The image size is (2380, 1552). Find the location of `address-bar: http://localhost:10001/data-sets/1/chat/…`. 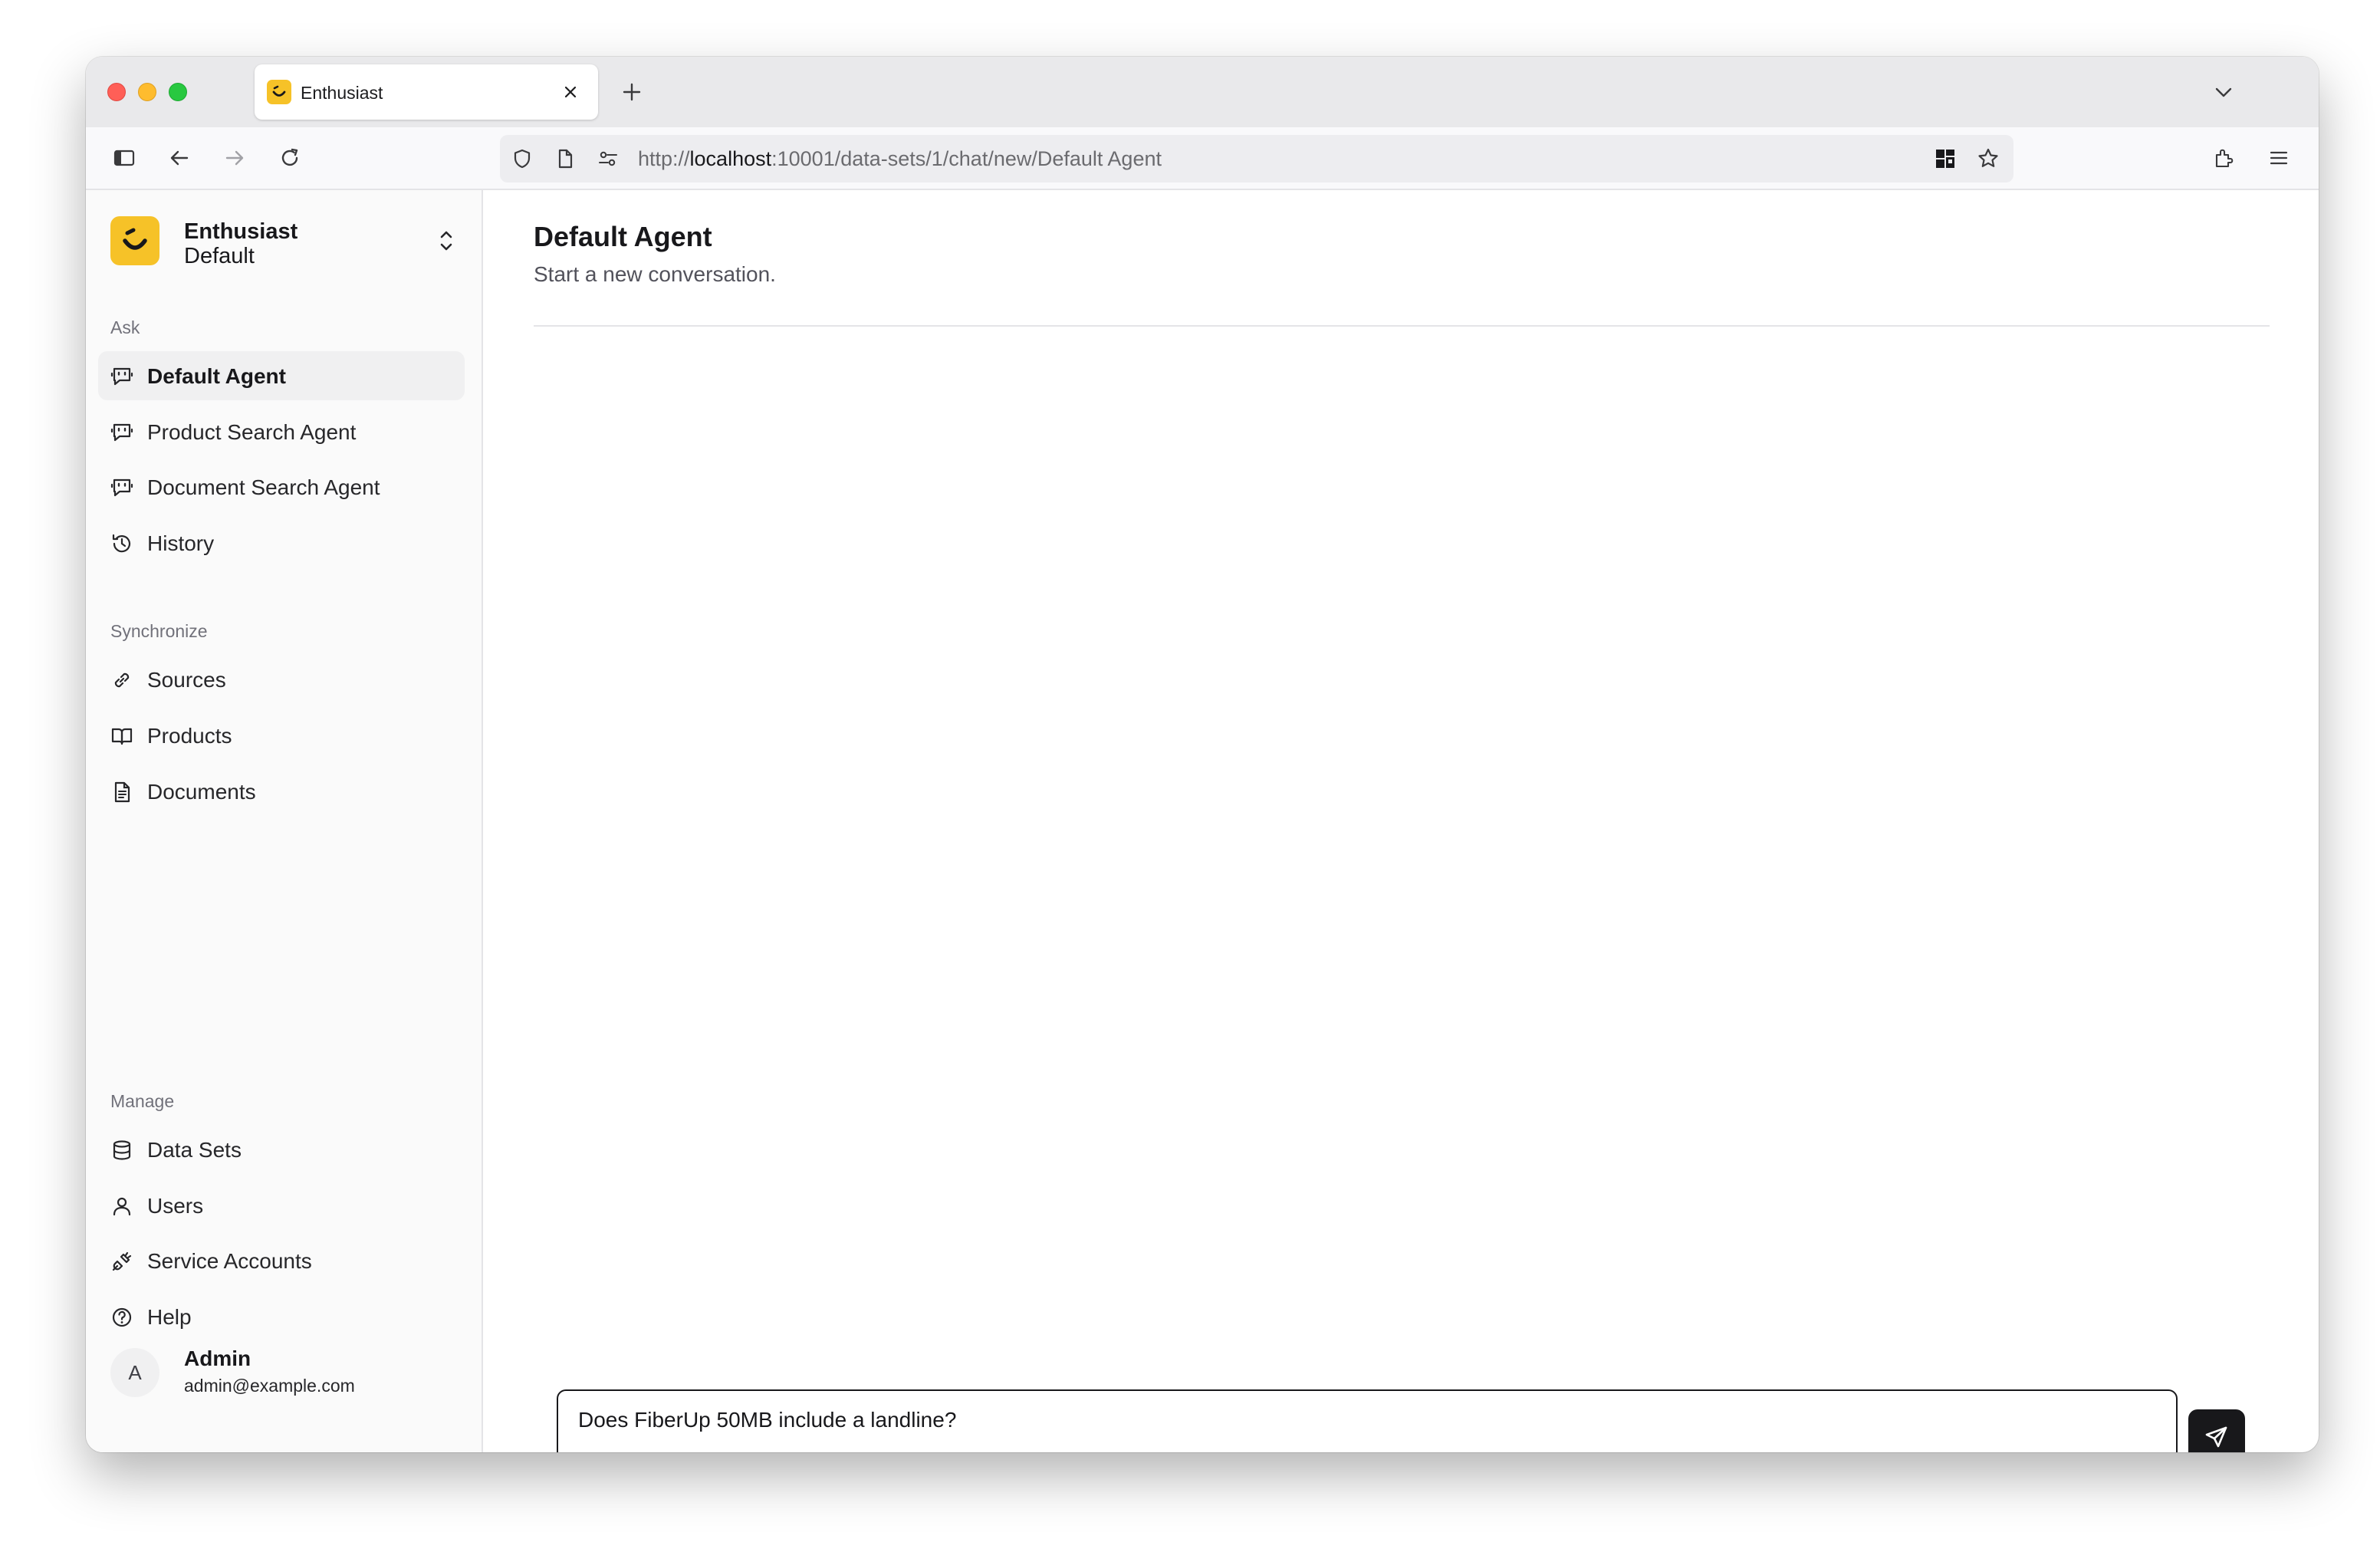

address-bar: http://localhost:10001/data-sets/1/chat/… is located at coordinates (1256, 158).